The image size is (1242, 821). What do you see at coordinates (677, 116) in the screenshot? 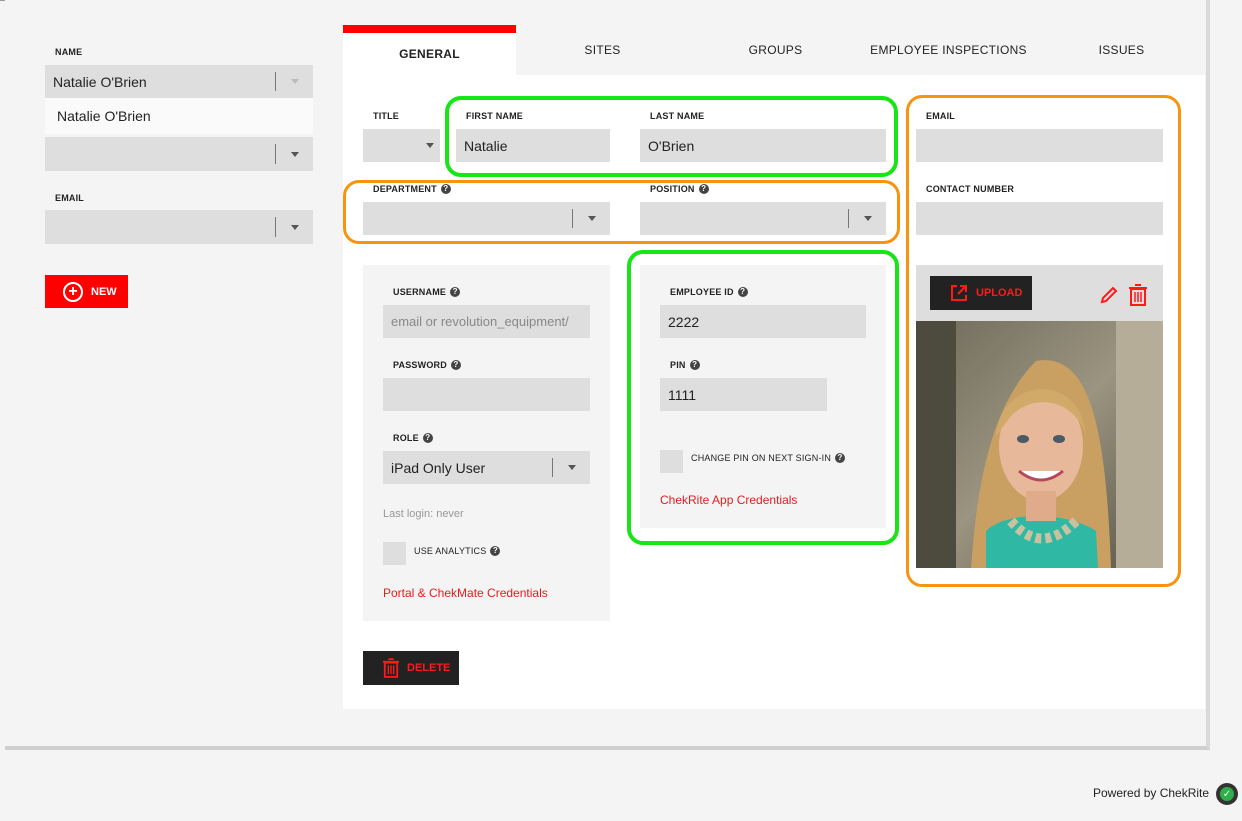
I see `last-name-label: LAST NAME` at bounding box center [677, 116].